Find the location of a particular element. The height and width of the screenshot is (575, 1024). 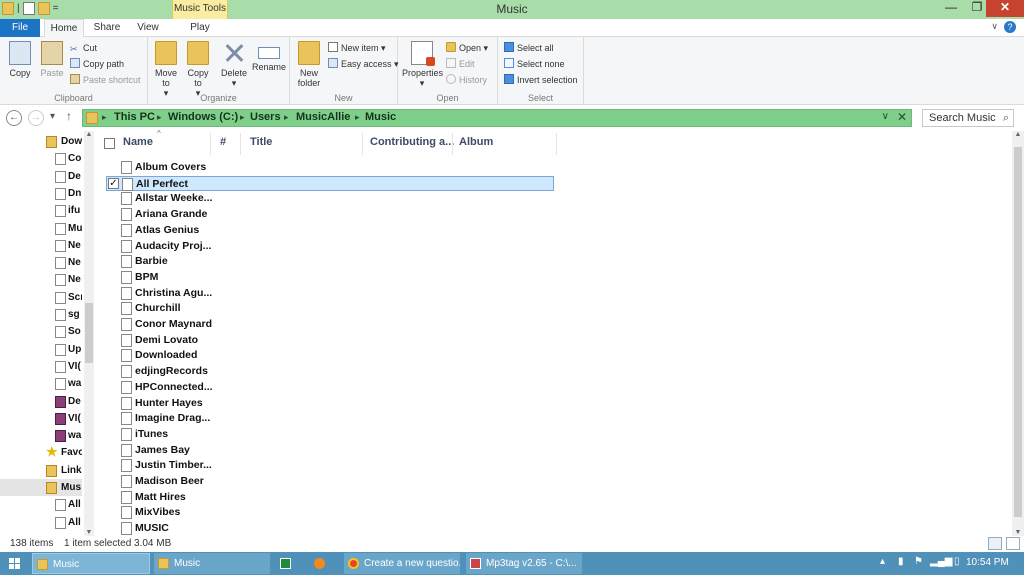

easy-access-button: Easy access ▾ is located at coordinates (363, 64).